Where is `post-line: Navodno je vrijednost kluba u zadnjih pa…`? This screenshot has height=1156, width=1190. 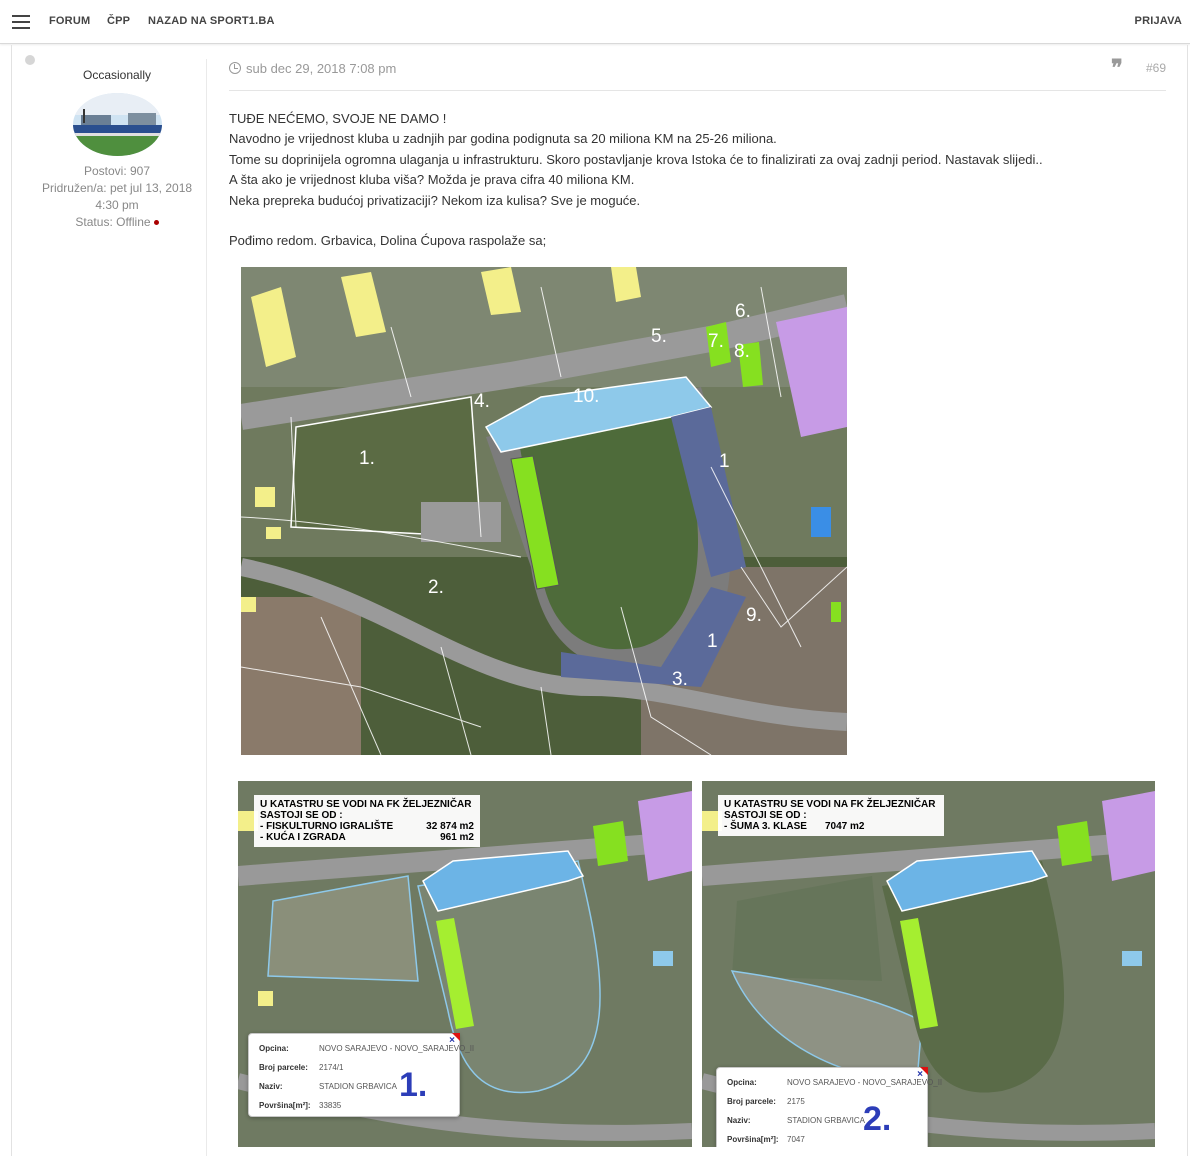 post-line: Navodno je vrijednost kluba u zadnjih pa… is located at coordinates (503, 139).